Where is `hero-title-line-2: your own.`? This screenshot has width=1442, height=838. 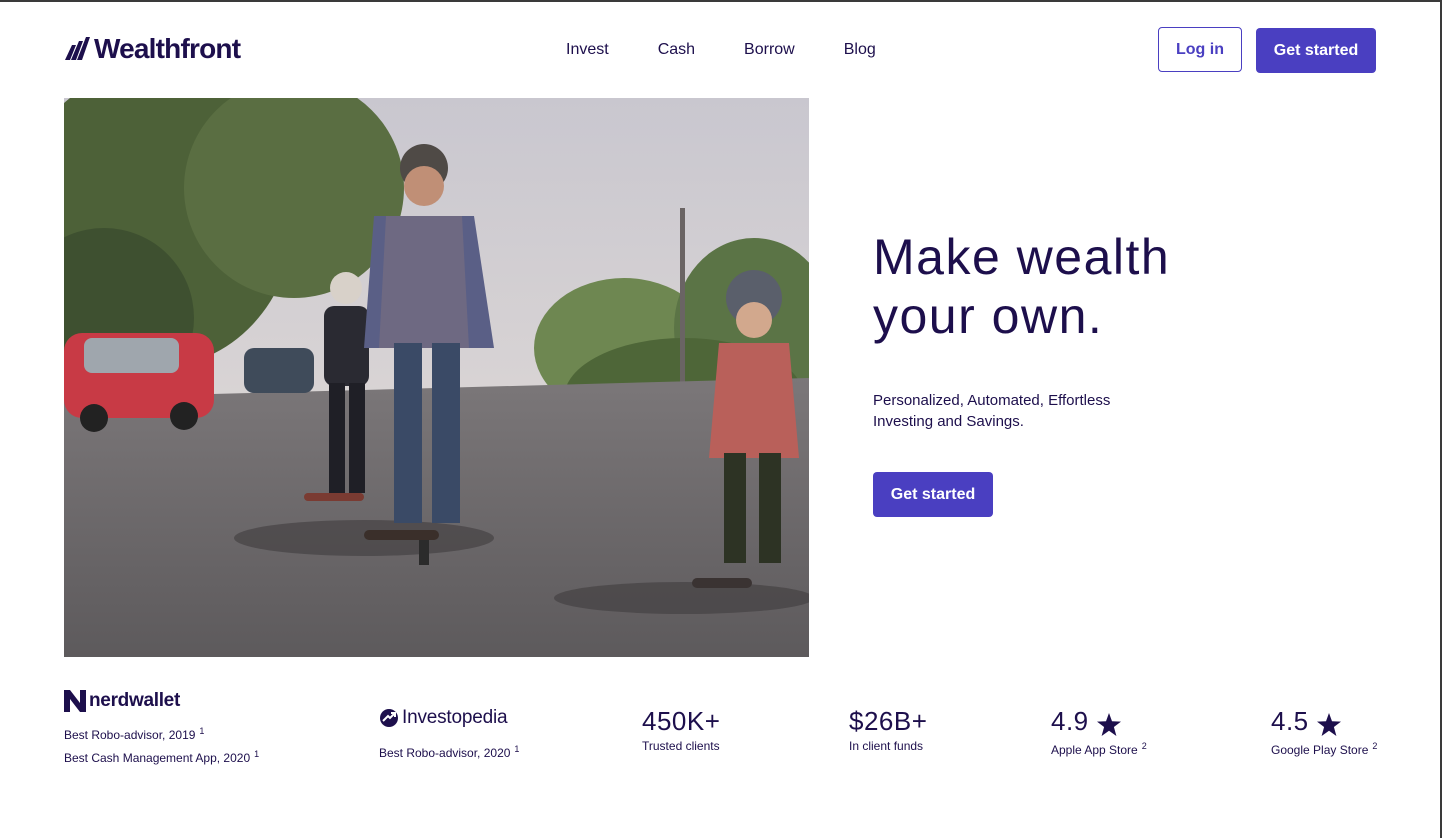
hero-title-line-2: your own. is located at coordinates (988, 316).